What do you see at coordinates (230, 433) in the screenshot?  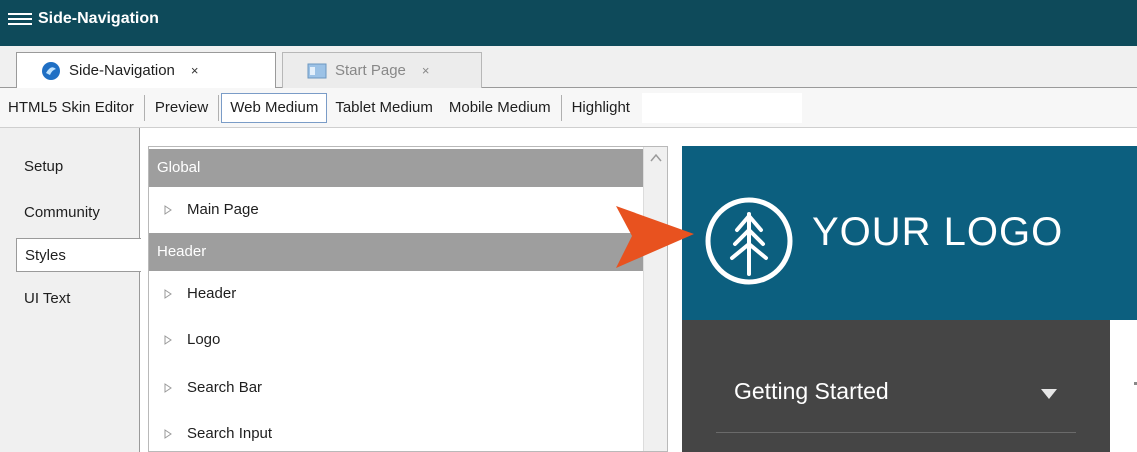 I see `tree-item-label: Search Input` at bounding box center [230, 433].